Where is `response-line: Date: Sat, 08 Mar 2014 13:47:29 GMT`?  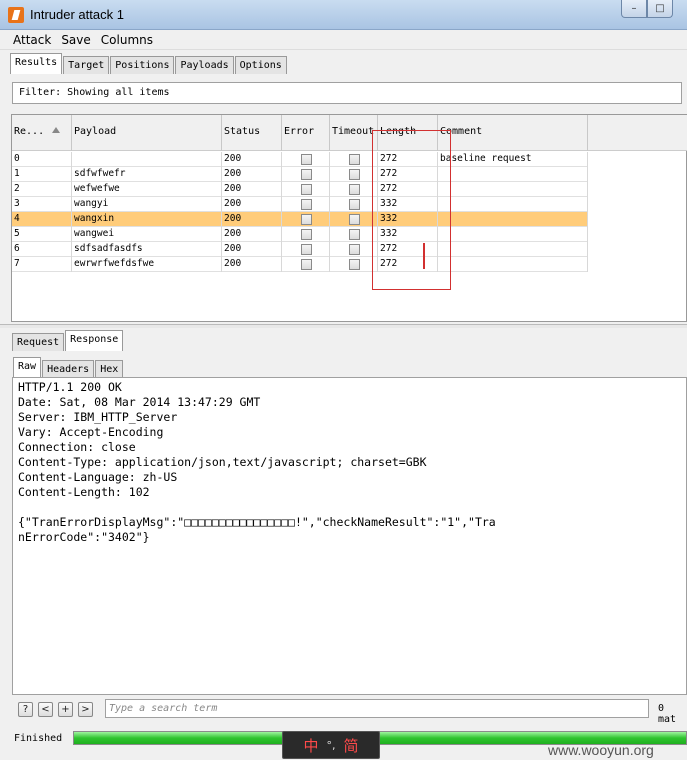 response-line: Date: Sat, 08 Mar 2014 13:47:29 GMT is located at coordinates (139, 402).